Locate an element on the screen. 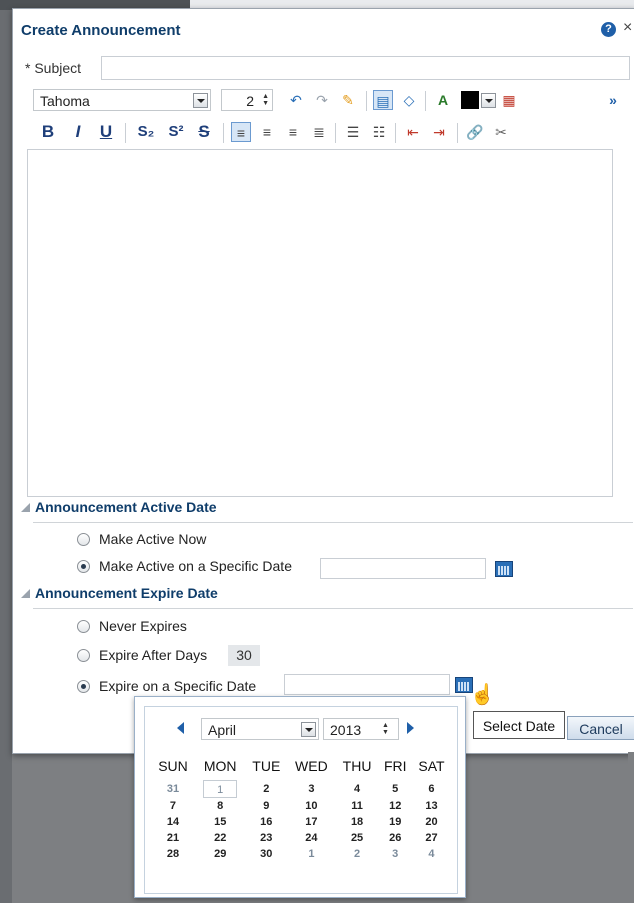 This screenshot has width=634, height=903. undo-icon: ↶ is located at coordinates (296, 100).